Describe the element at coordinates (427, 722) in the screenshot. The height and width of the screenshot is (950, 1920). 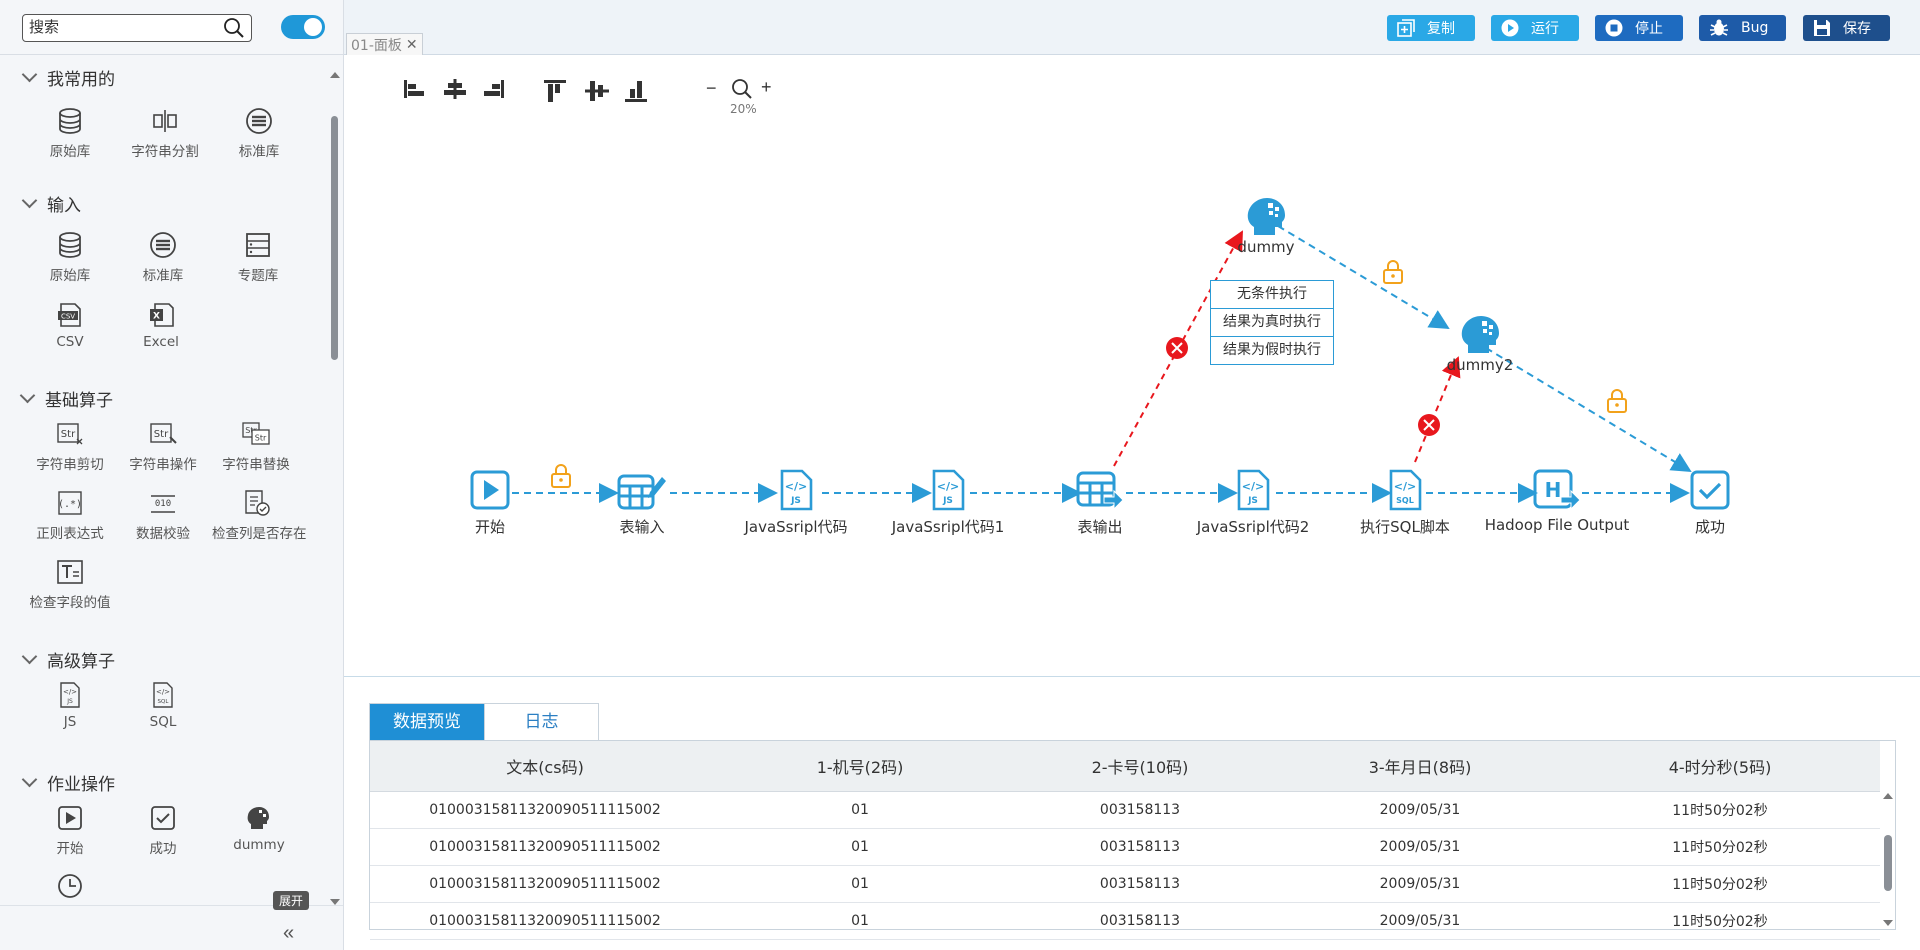
I see `tab-data-preview: 数据预览` at that location.